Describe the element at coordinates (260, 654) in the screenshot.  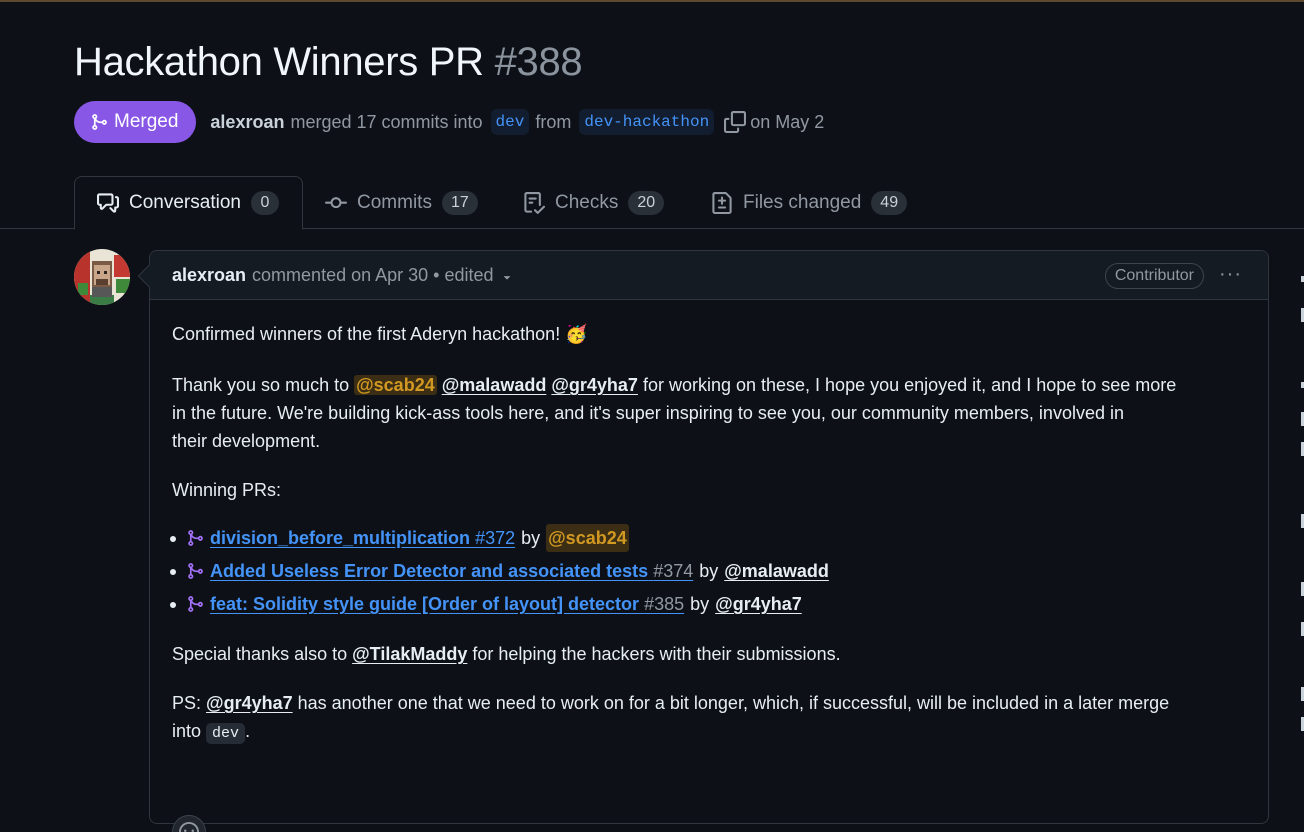
I see `special-prefix: Special thanks also to` at that location.